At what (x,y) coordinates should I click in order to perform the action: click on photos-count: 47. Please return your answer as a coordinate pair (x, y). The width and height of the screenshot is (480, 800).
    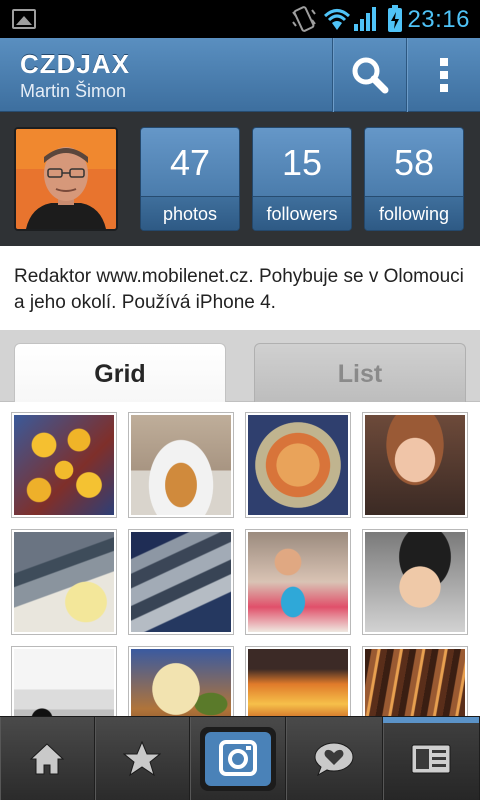
    Looking at the image, I should click on (190, 162).